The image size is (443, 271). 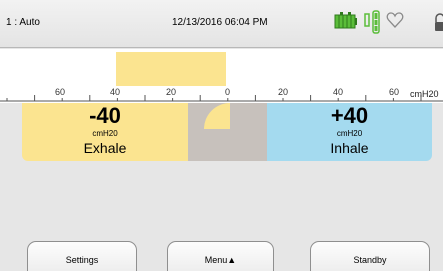 What do you see at coordinates (345, 20) in the screenshot?
I see `battery-icon` at bounding box center [345, 20].